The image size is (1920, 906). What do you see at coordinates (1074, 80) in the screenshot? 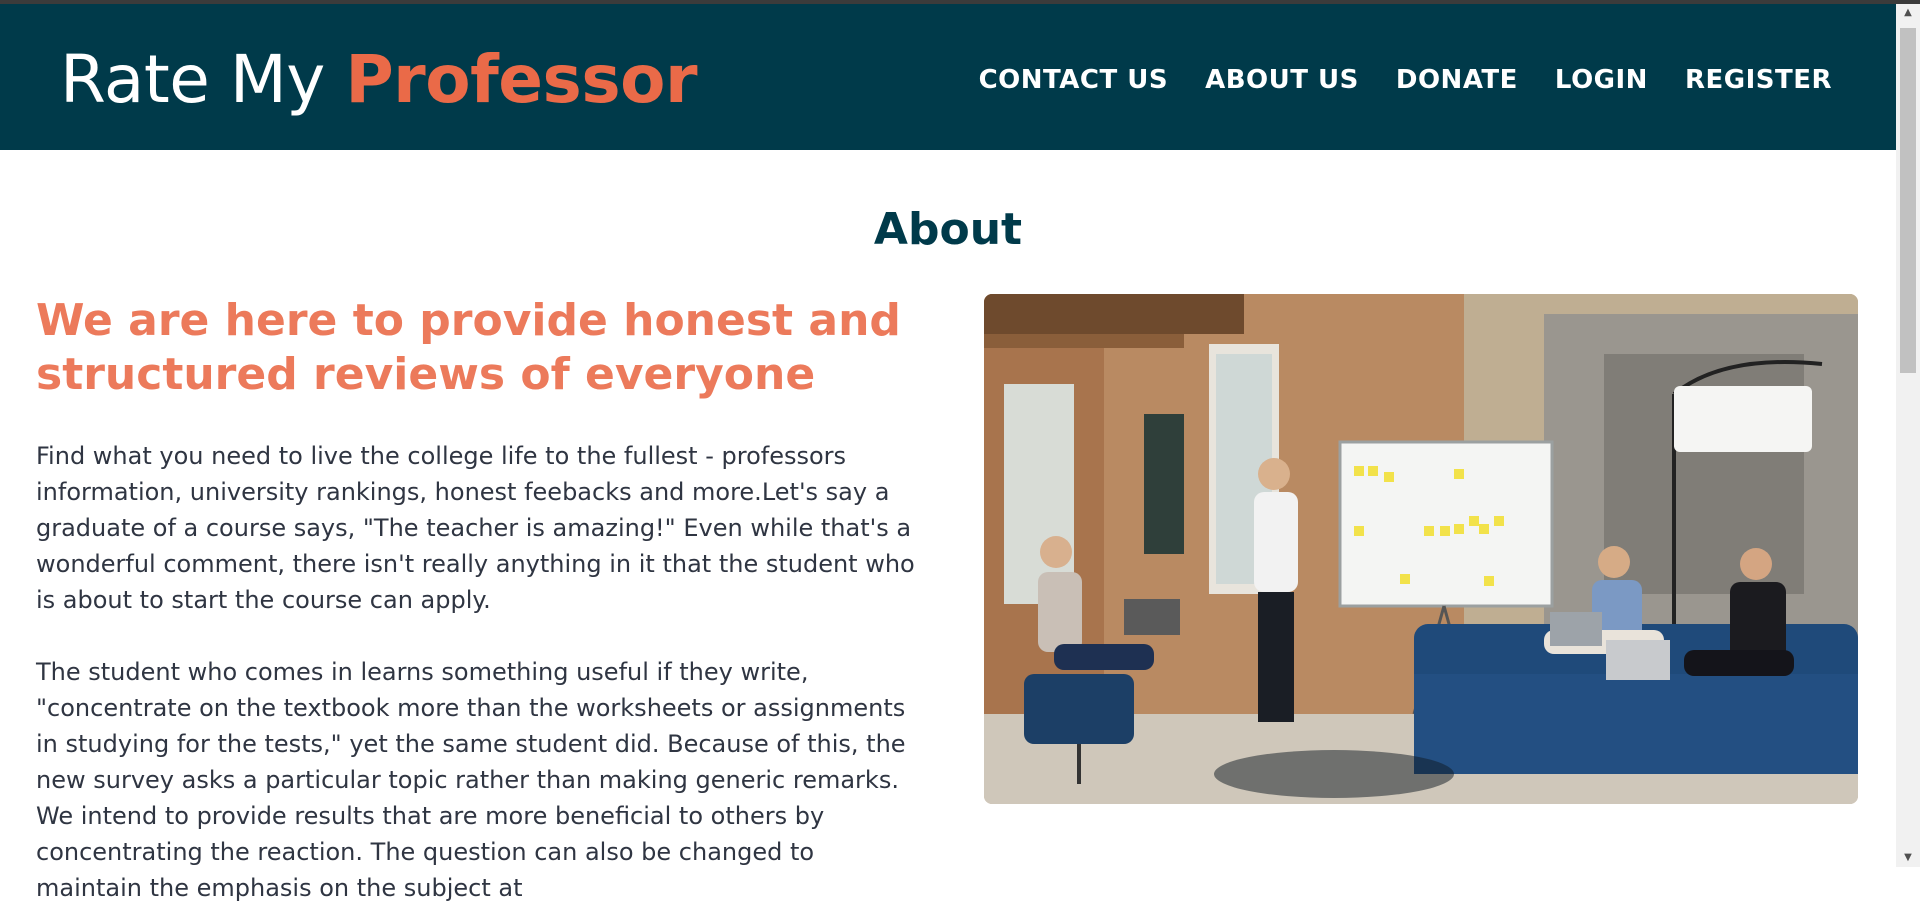
I see `nav-contact-us: CONTACT US` at bounding box center [1074, 80].